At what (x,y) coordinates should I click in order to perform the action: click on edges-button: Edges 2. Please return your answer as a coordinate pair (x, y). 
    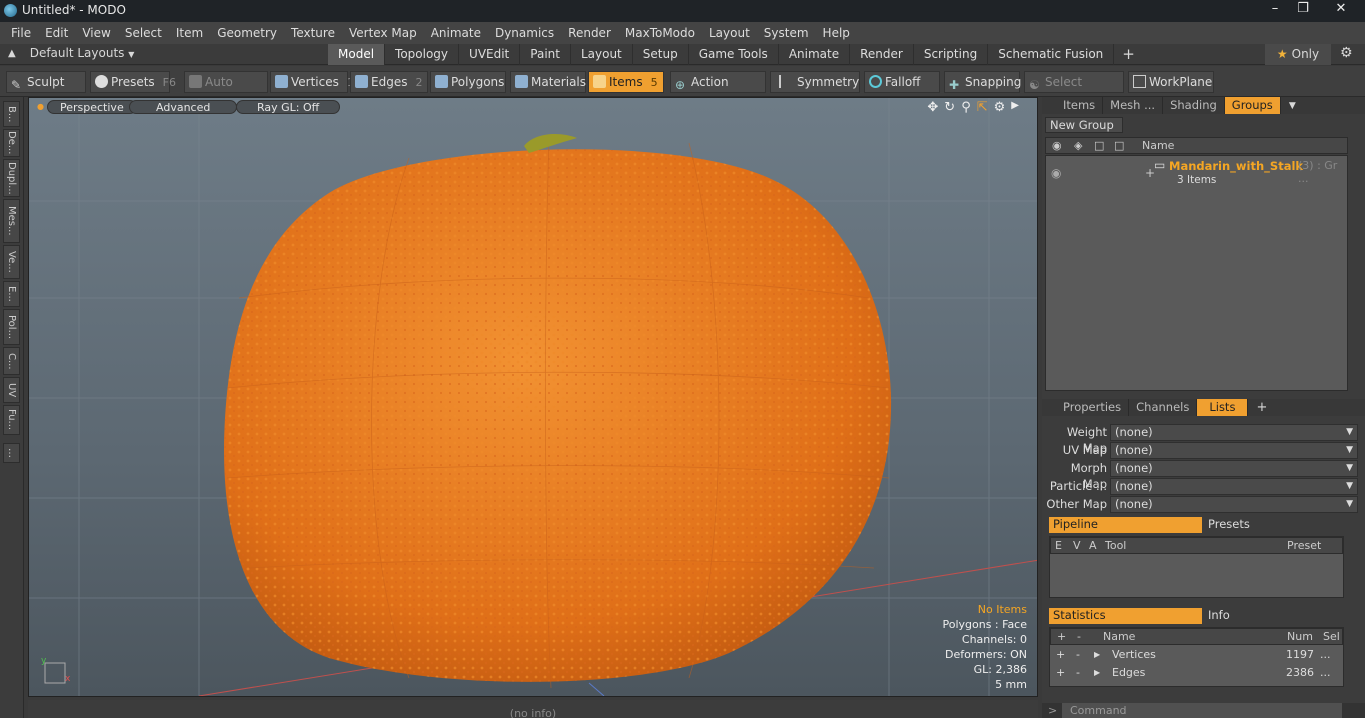
    Looking at the image, I should click on (389, 82).